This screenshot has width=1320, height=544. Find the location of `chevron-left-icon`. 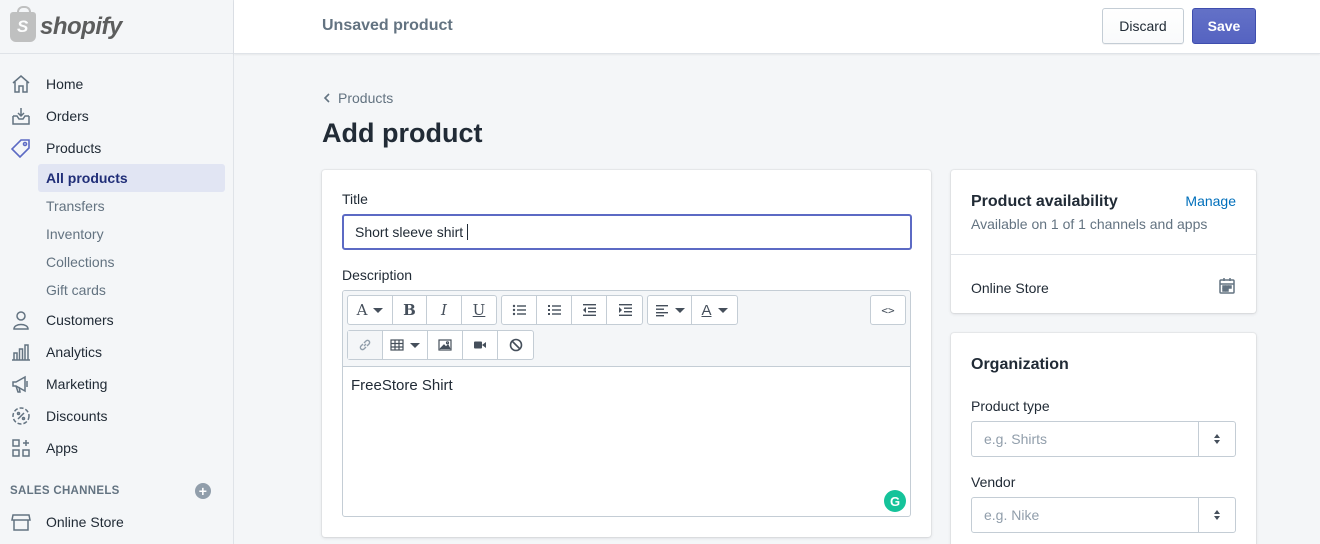

chevron-left-icon is located at coordinates (326, 98).